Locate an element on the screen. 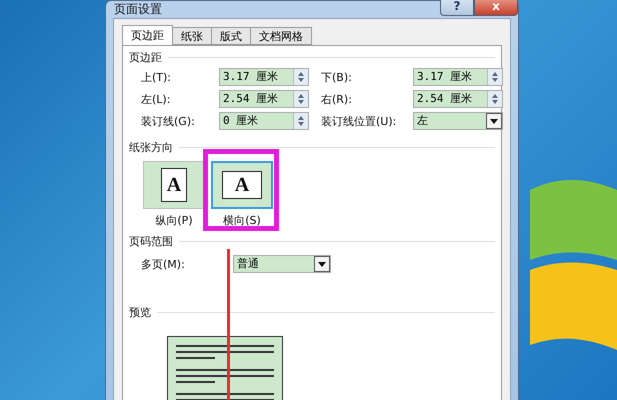 The image size is (617, 400). orientation-label: 横向(S) is located at coordinates (242, 220).